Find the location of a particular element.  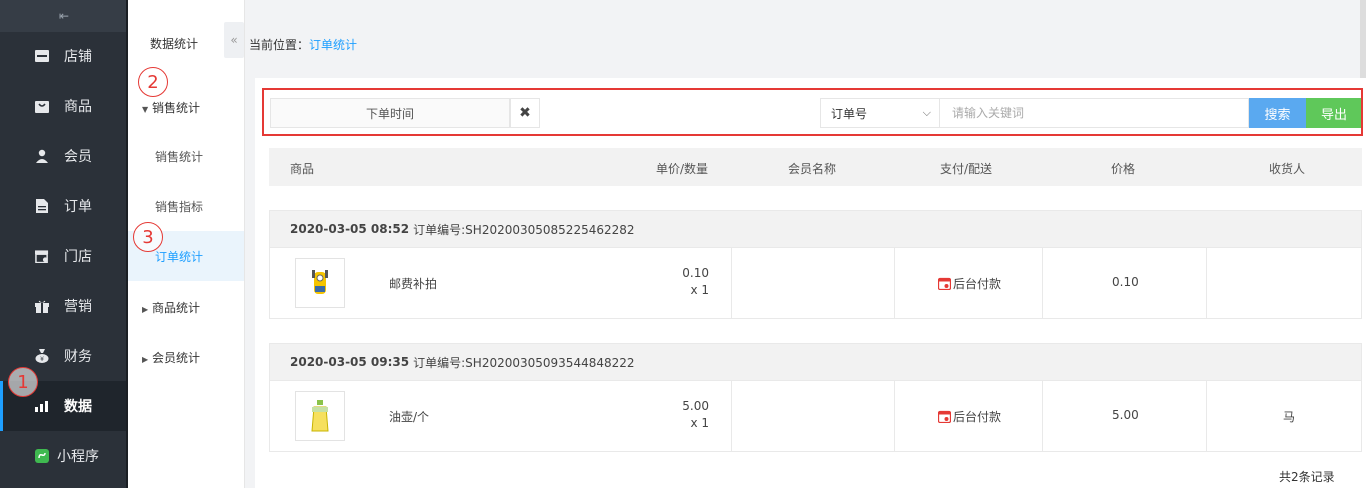

sidebar-item-label: 店铺 is located at coordinates (78, 57).